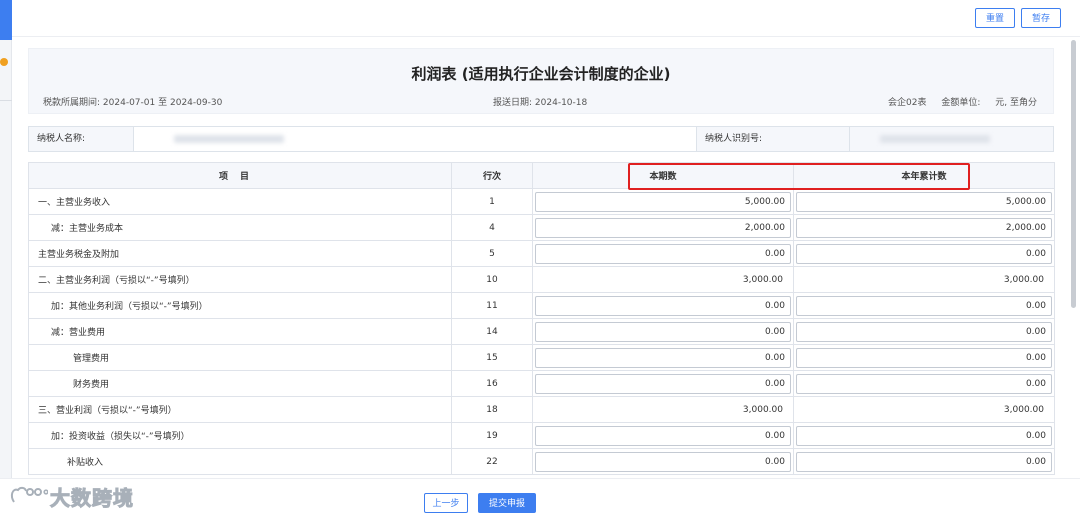  I want to click on table-header-row: 项目 行次 本期数 本年累计数, so click(541, 175).